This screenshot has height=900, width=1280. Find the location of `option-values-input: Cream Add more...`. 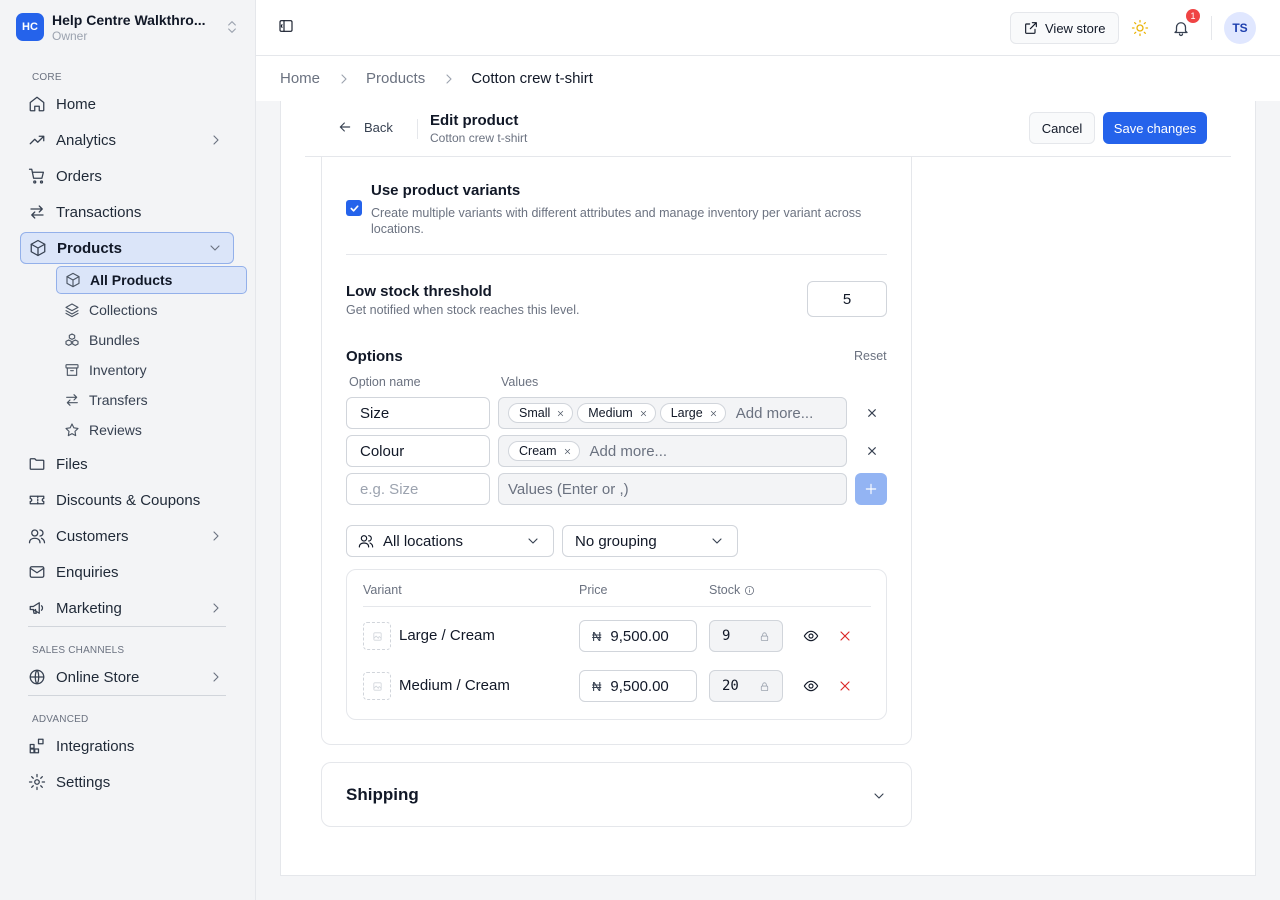

option-values-input: Cream Add more... is located at coordinates (672, 451).